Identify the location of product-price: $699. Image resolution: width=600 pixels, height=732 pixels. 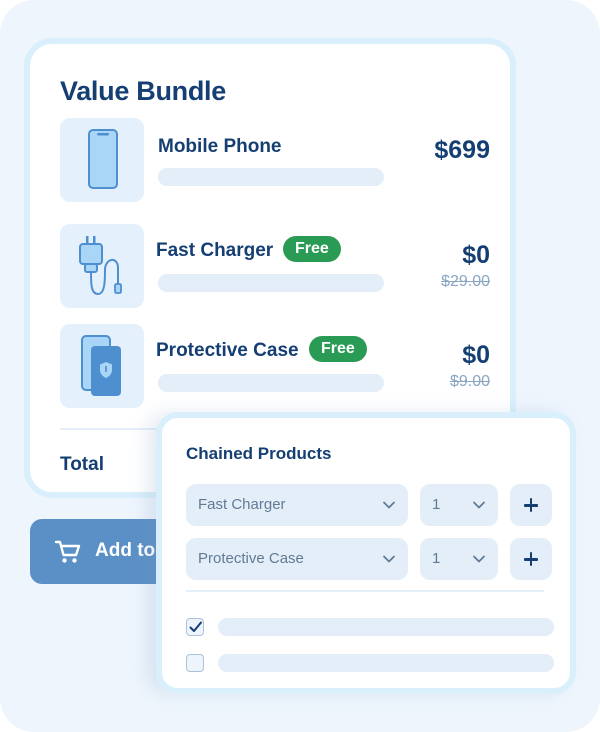
(462, 150).